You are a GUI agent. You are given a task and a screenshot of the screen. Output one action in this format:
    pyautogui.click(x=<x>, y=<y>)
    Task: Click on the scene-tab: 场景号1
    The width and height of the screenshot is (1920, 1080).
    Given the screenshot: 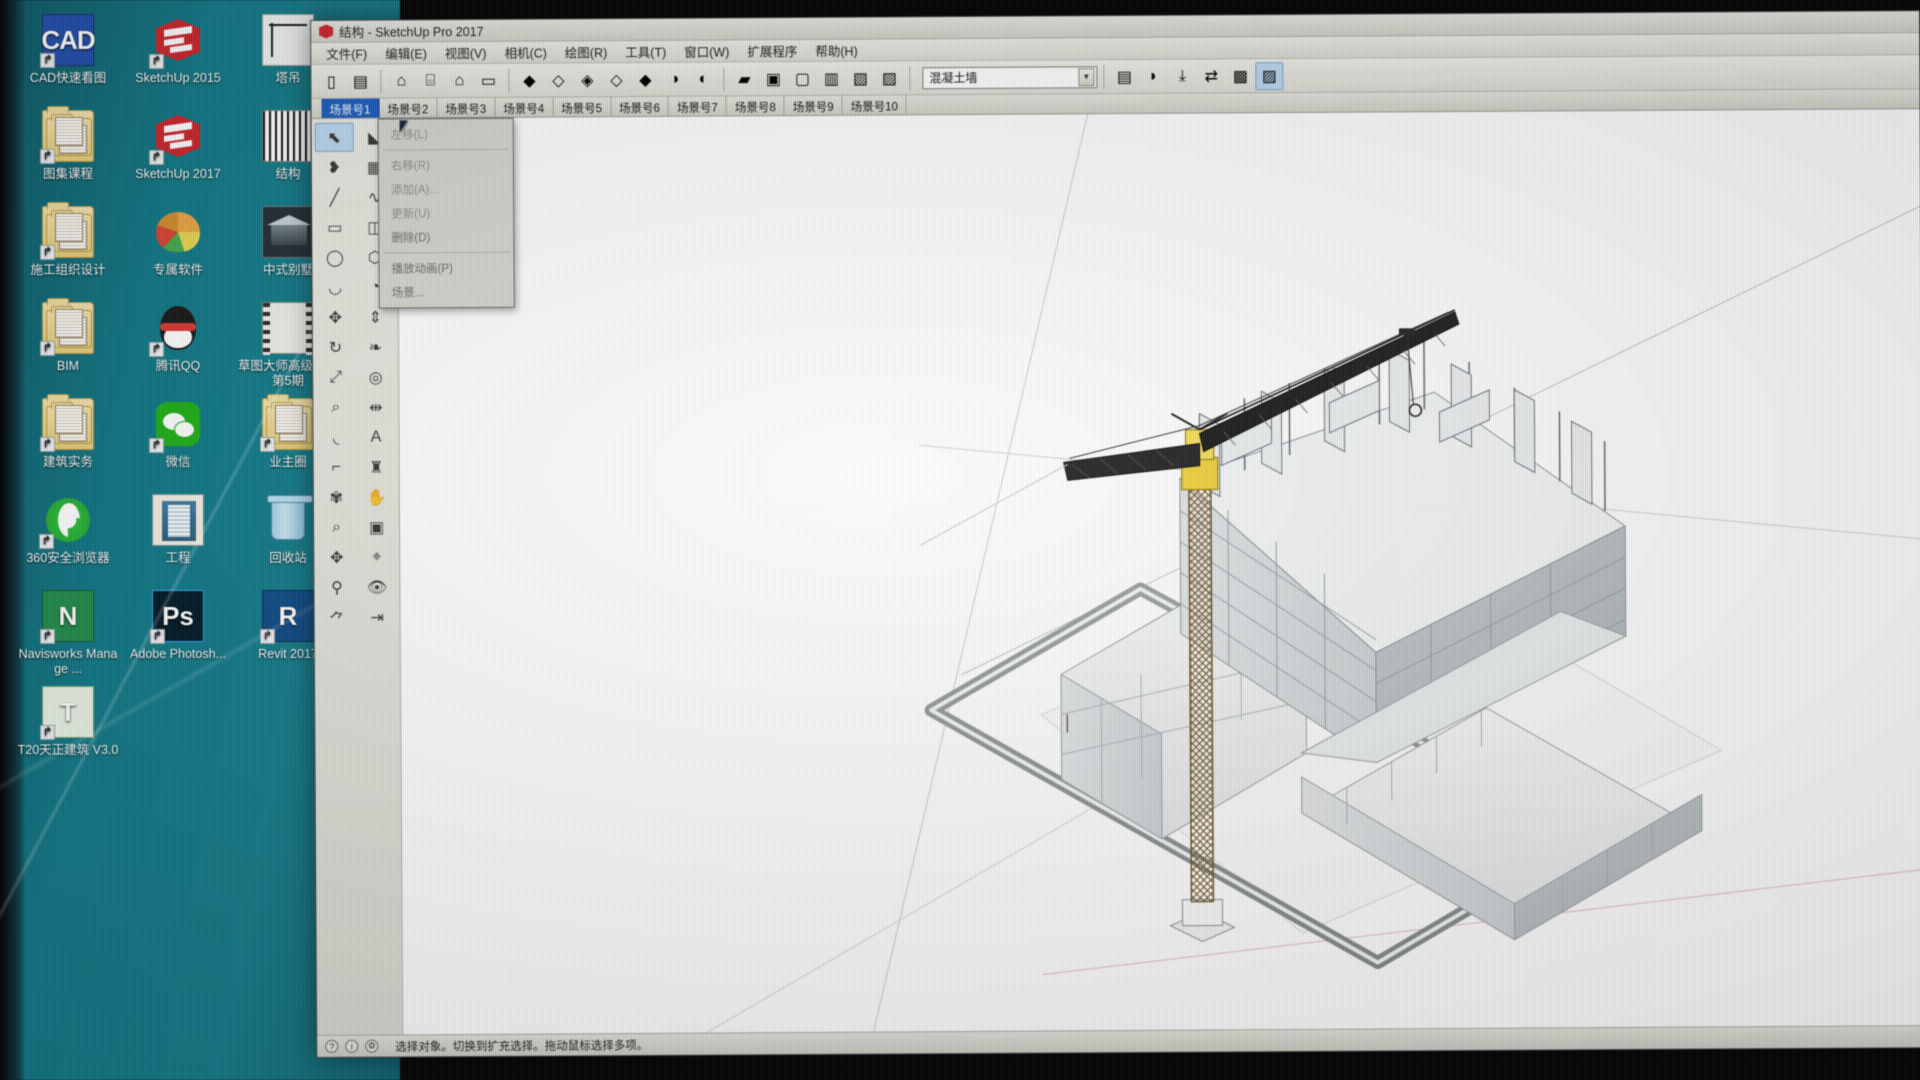 What is the action you would take?
    pyautogui.click(x=350, y=108)
    